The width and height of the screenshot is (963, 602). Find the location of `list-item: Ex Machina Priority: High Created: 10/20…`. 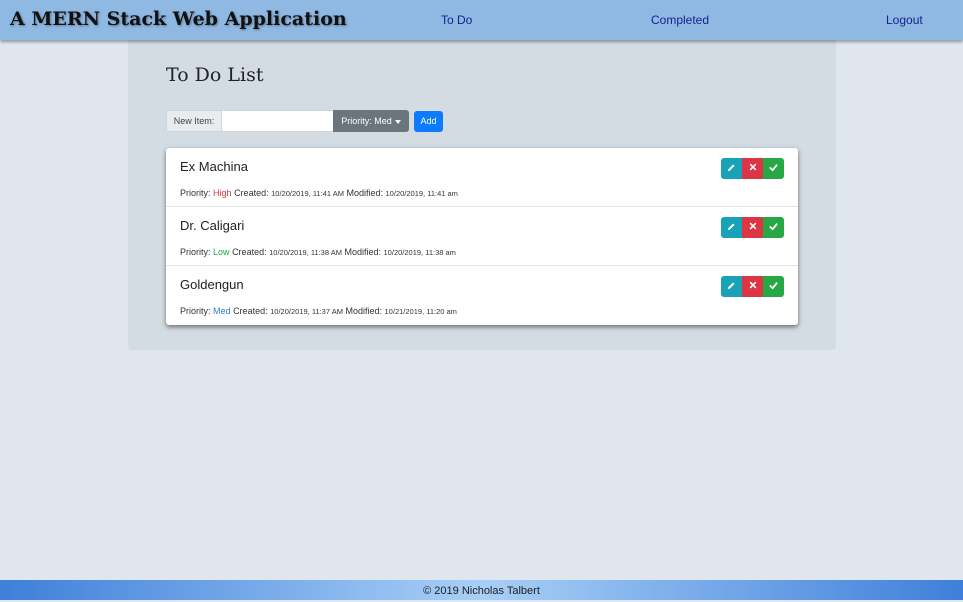

list-item: Ex Machina Priority: High Created: 10/20… is located at coordinates (482, 177).